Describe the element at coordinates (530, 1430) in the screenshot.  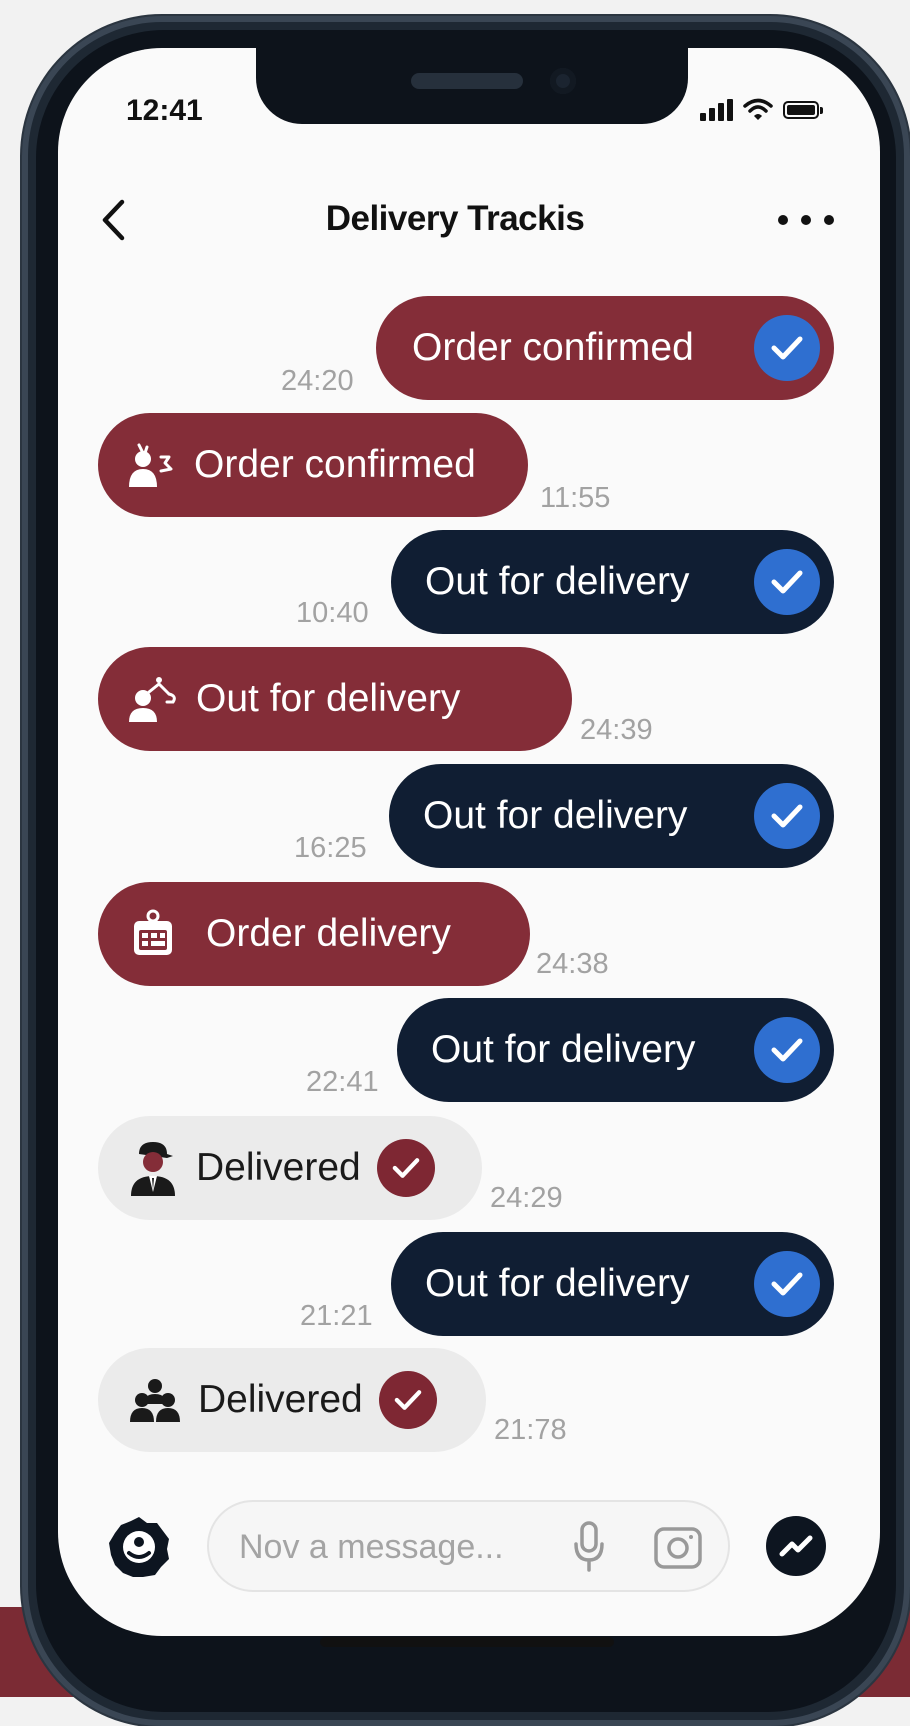
I see `message-timestamp: 21:78` at that location.